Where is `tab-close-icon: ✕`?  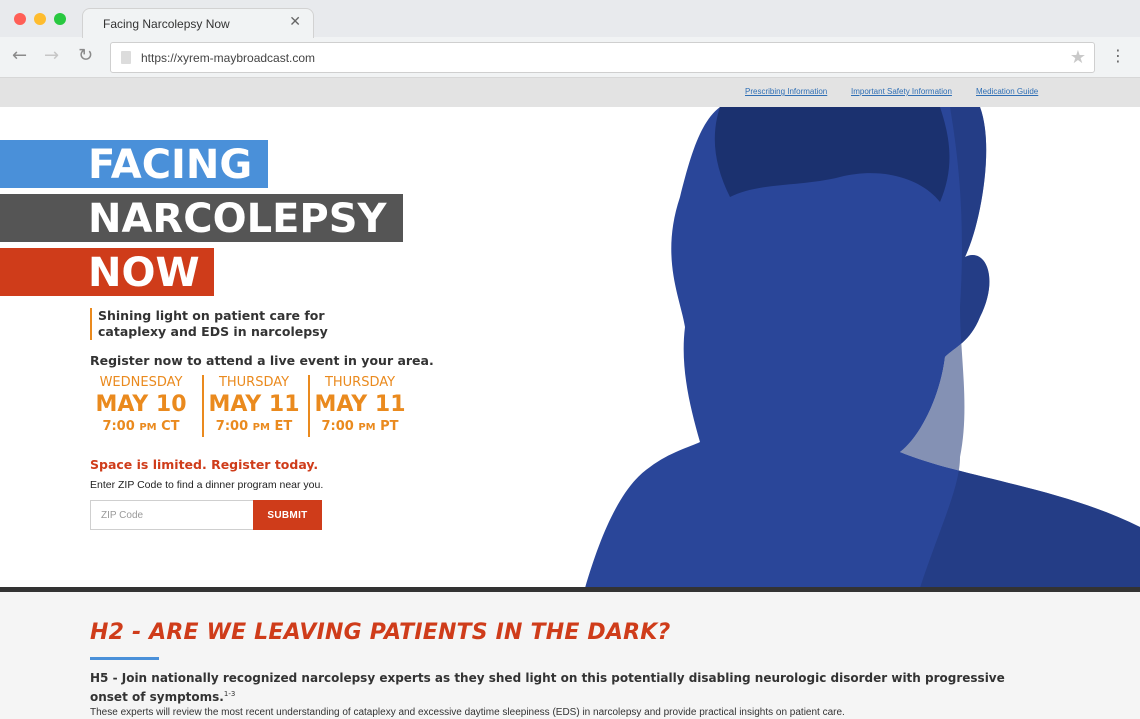 tab-close-icon: ✕ is located at coordinates (295, 22).